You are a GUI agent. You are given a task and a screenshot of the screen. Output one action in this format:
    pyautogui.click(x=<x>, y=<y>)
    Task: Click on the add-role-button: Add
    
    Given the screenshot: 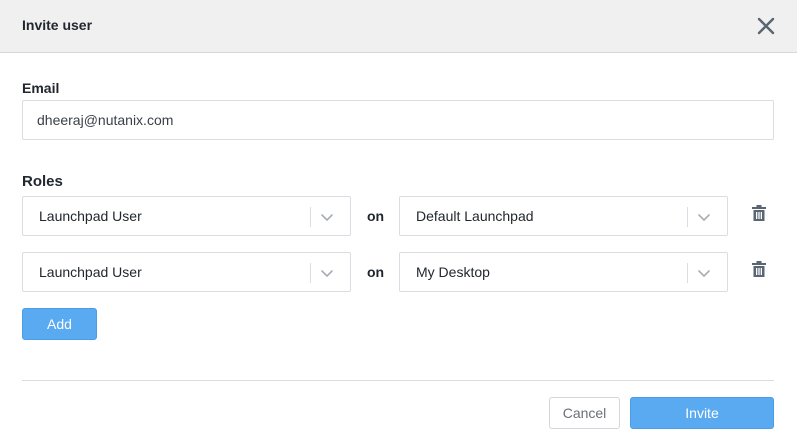 What is the action you would take?
    pyautogui.click(x=59, y=324)
    